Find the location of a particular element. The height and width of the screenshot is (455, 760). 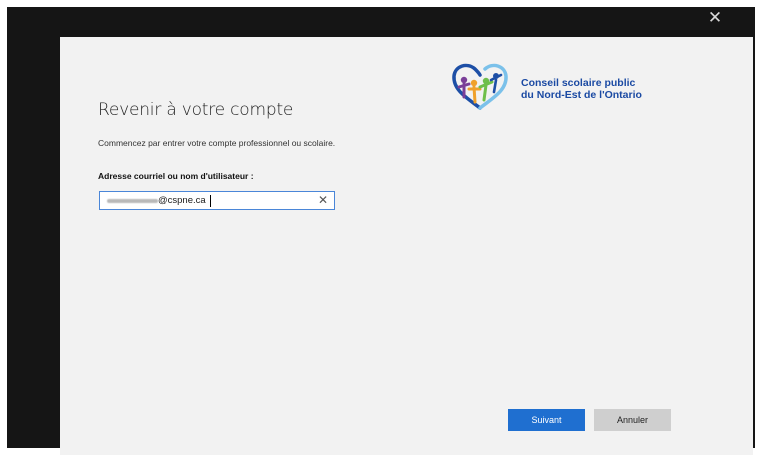

clear-input-icon: ✕ is located at coordinates (323, 200).